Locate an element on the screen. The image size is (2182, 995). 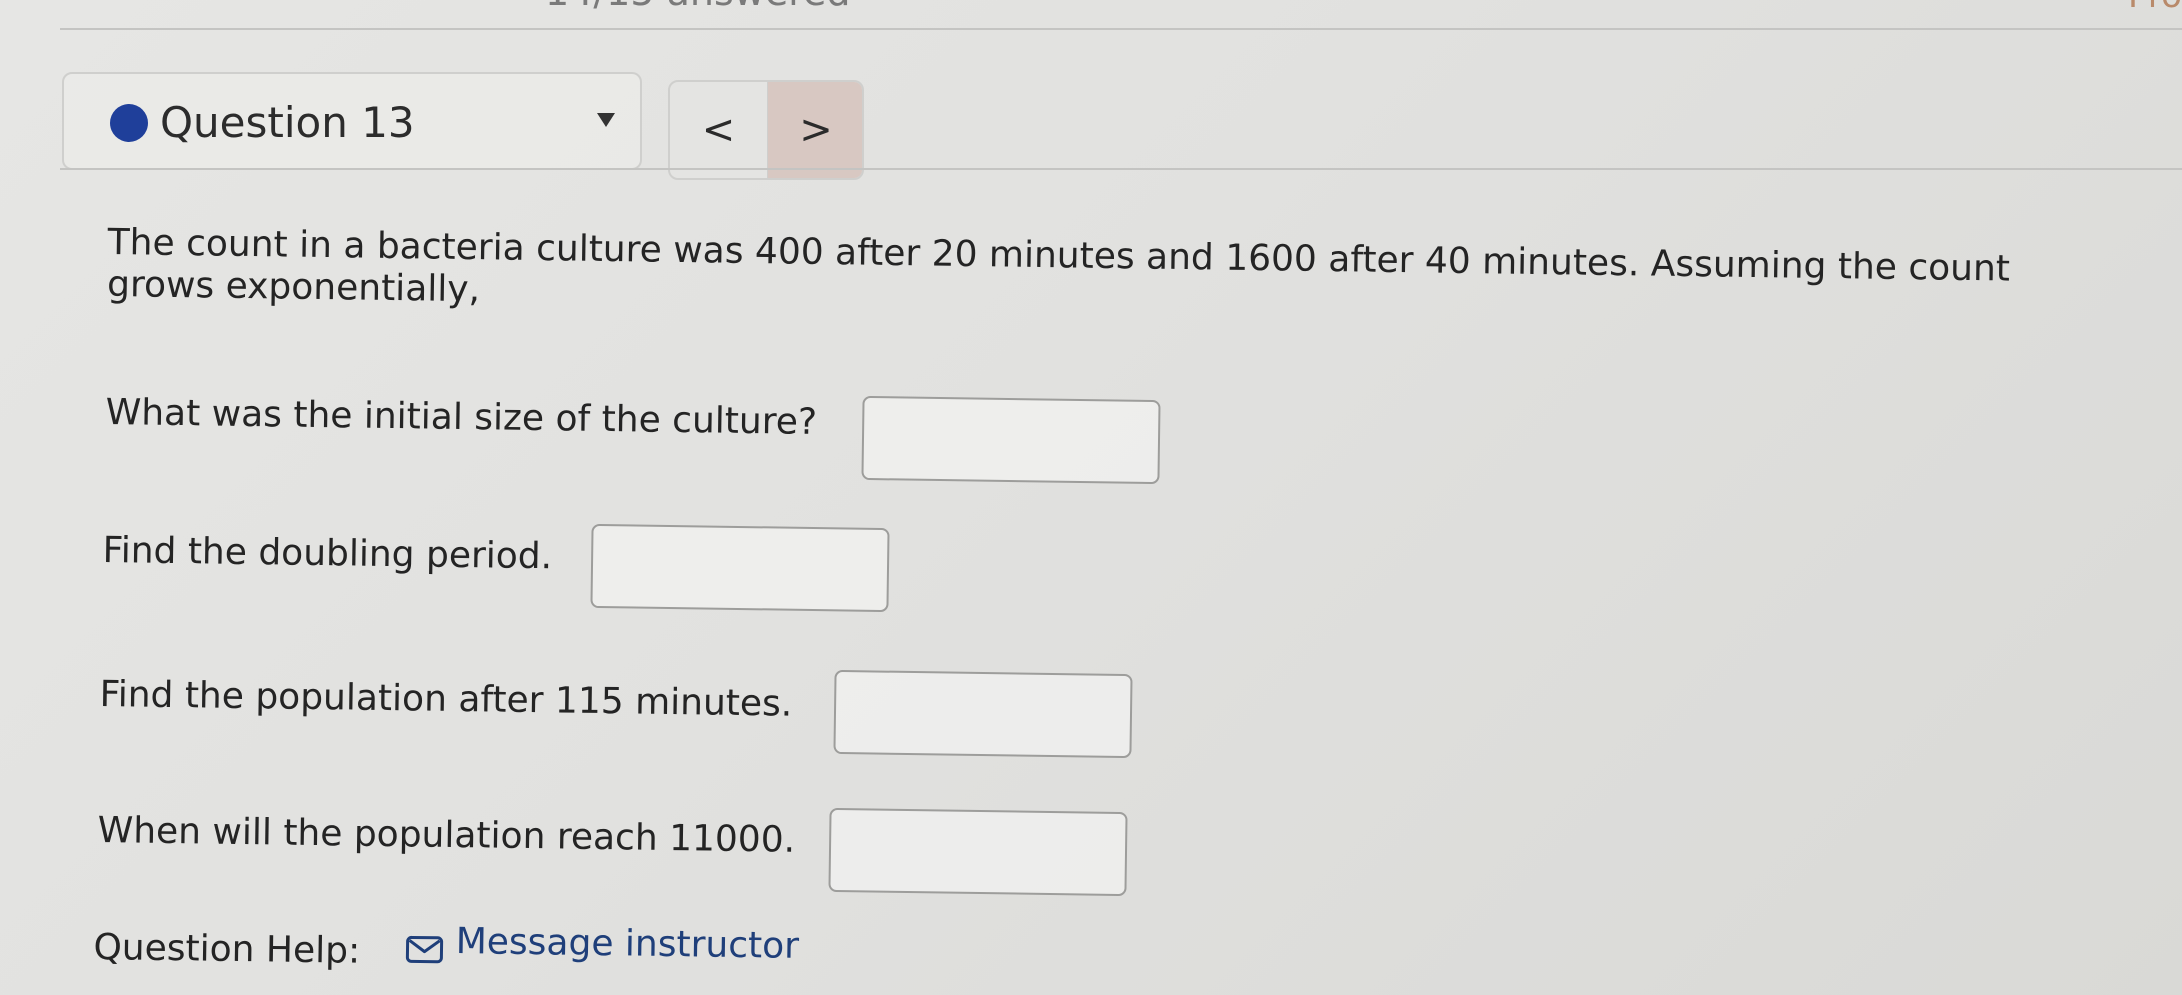
prompt-population-reach-11000: When will the population reach 11000. is located at coordinates (446, 835).